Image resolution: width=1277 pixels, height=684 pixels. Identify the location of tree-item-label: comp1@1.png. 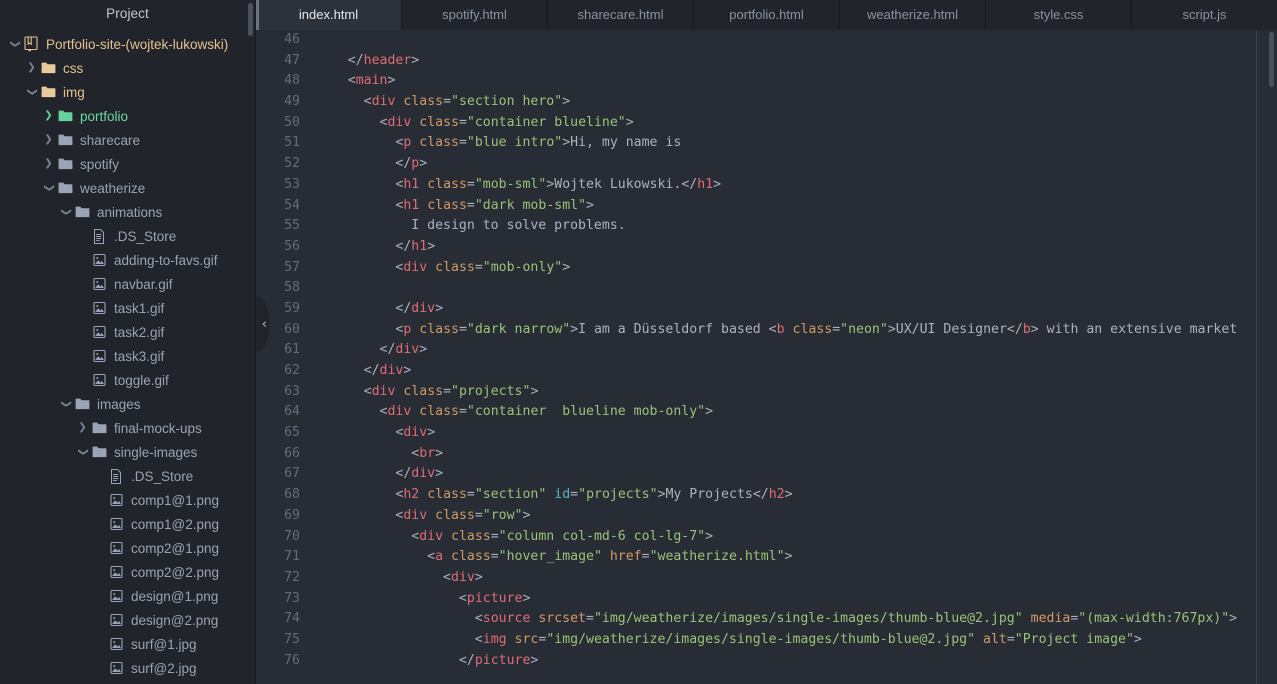
(175, 500).